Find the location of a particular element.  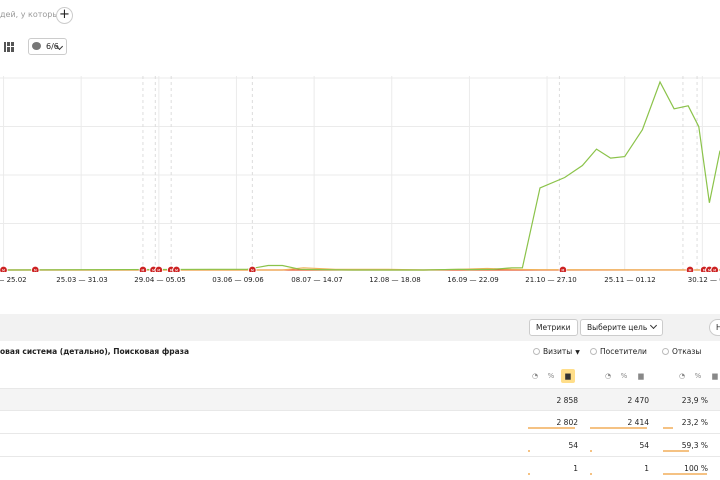

table-toolbar: Метрики Выберите цель Н is located at coordinates (360, 327).